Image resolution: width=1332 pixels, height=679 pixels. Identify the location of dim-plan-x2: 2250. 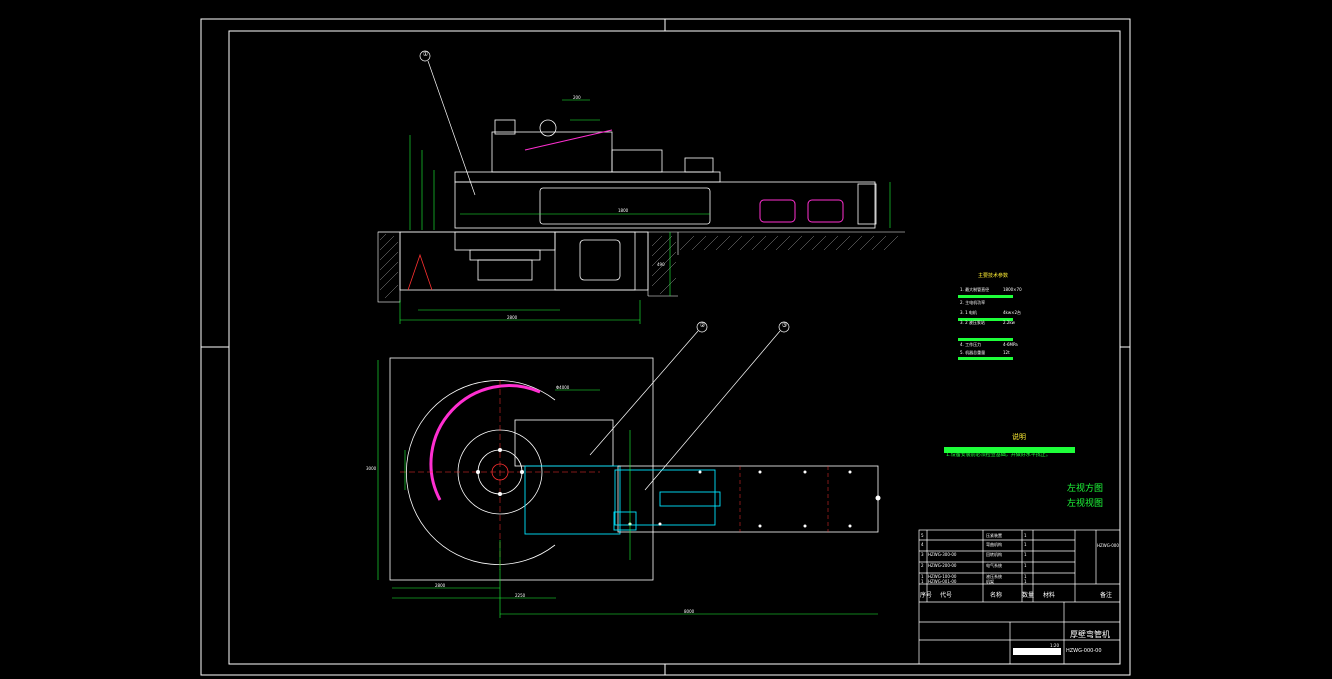
(520, 595).